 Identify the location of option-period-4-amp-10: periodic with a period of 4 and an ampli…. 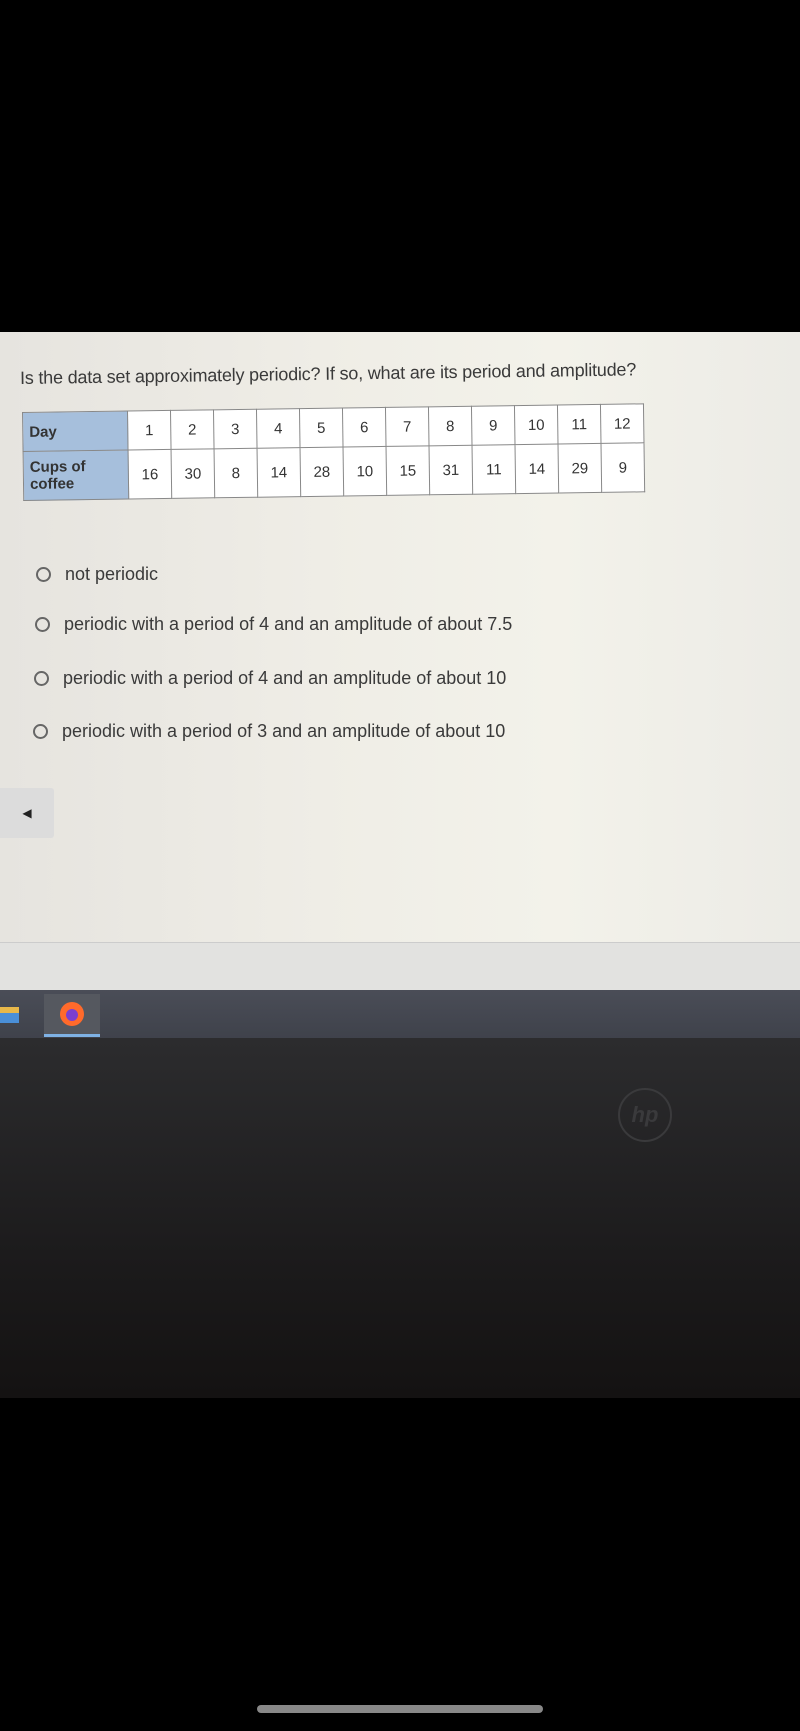
(270, 678).